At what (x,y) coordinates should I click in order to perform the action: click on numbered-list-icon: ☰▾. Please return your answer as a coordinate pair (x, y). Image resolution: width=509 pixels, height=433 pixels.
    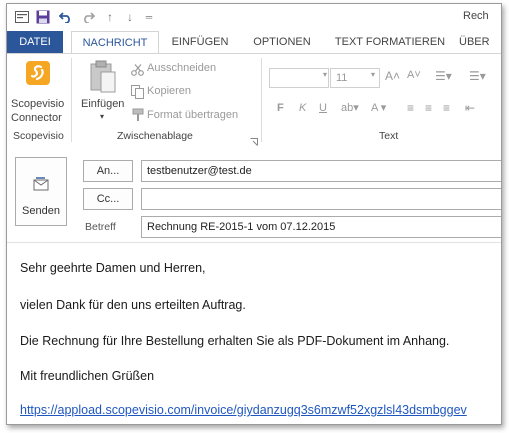
    Looking at the image, I should click on (477, 76).